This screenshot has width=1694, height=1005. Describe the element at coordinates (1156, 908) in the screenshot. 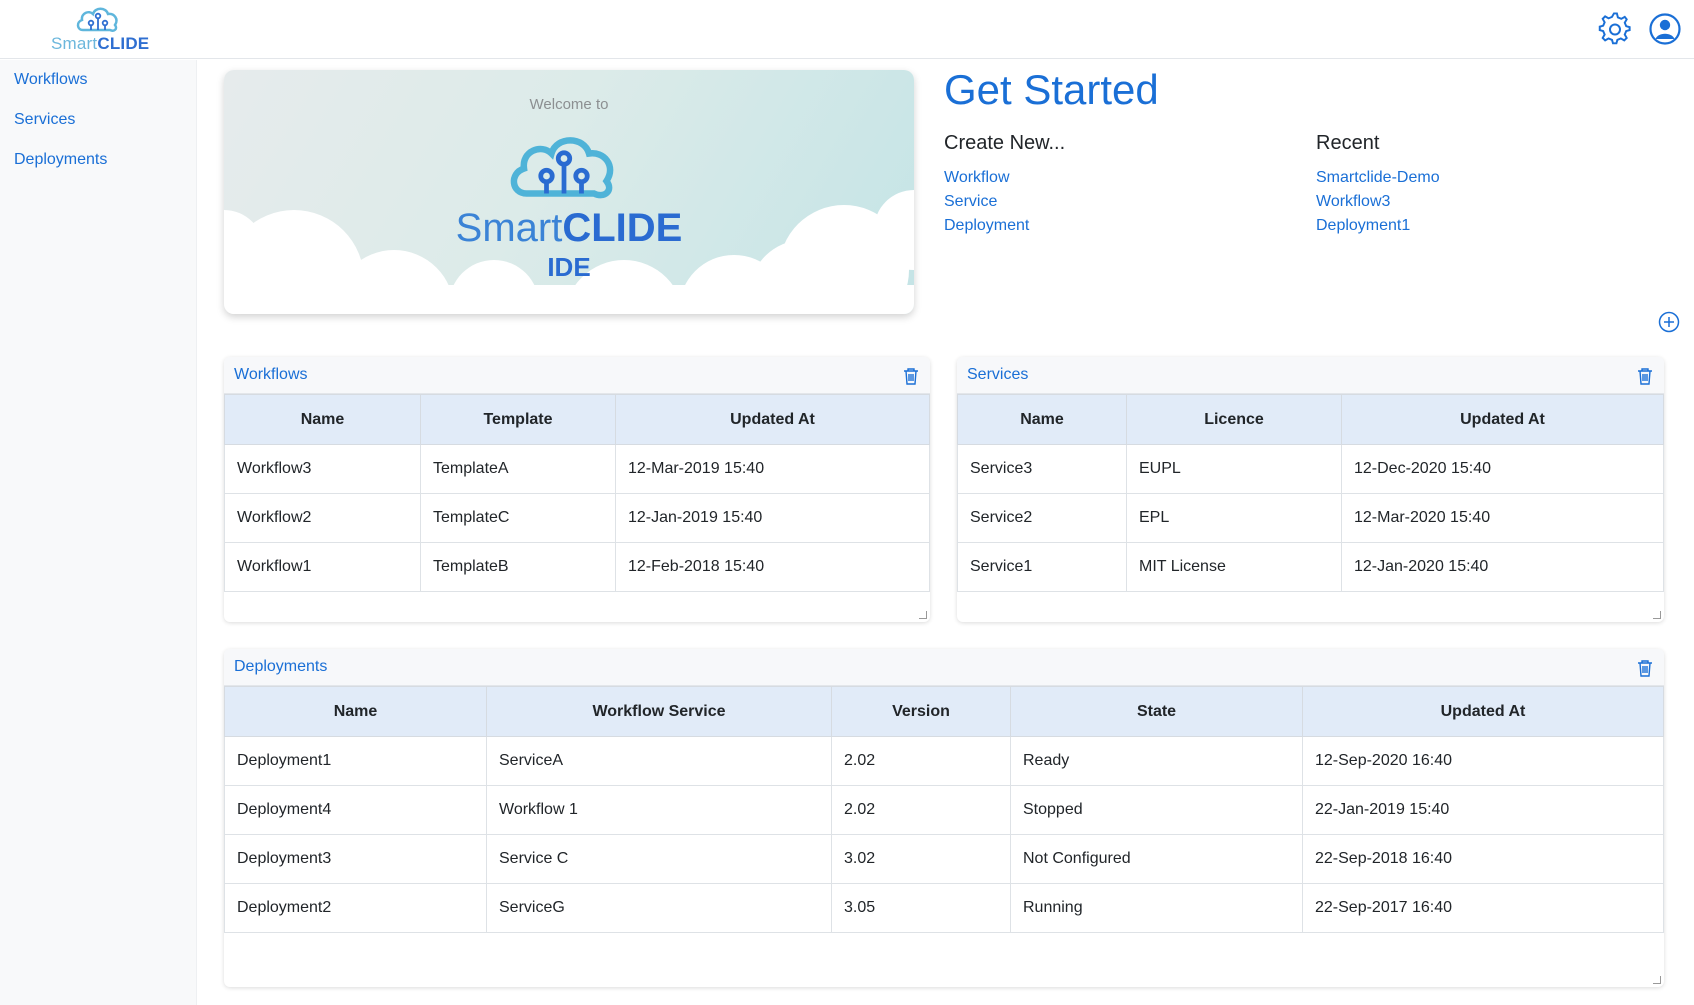

I see `table-cell: Running` at that location.